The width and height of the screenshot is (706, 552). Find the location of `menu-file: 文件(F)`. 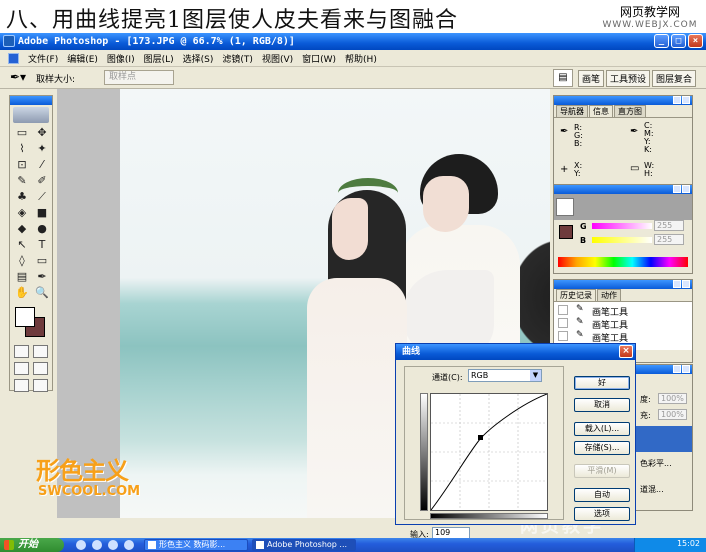

menu-file: 文件(F) is located at coordinates (43, 58).